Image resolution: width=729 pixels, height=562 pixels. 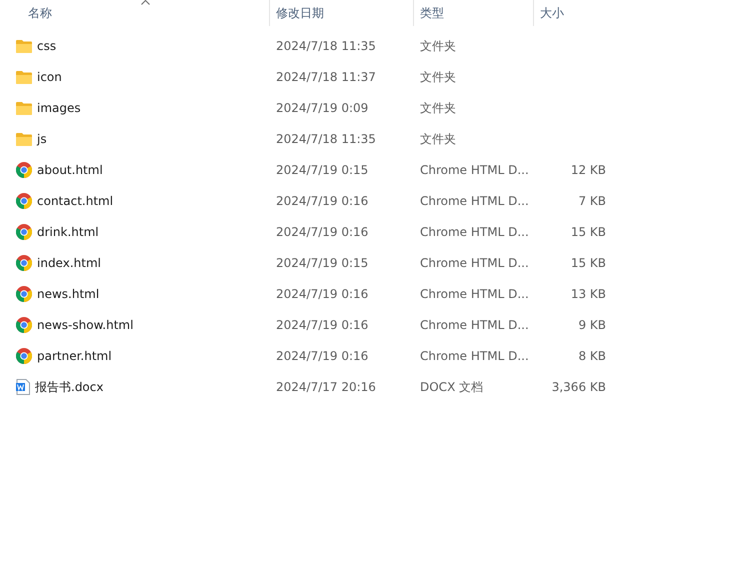 What do you see at coordinates (49, 77) in the screenshot?
I see `file-name: icon` at bounding box center [49, 77].